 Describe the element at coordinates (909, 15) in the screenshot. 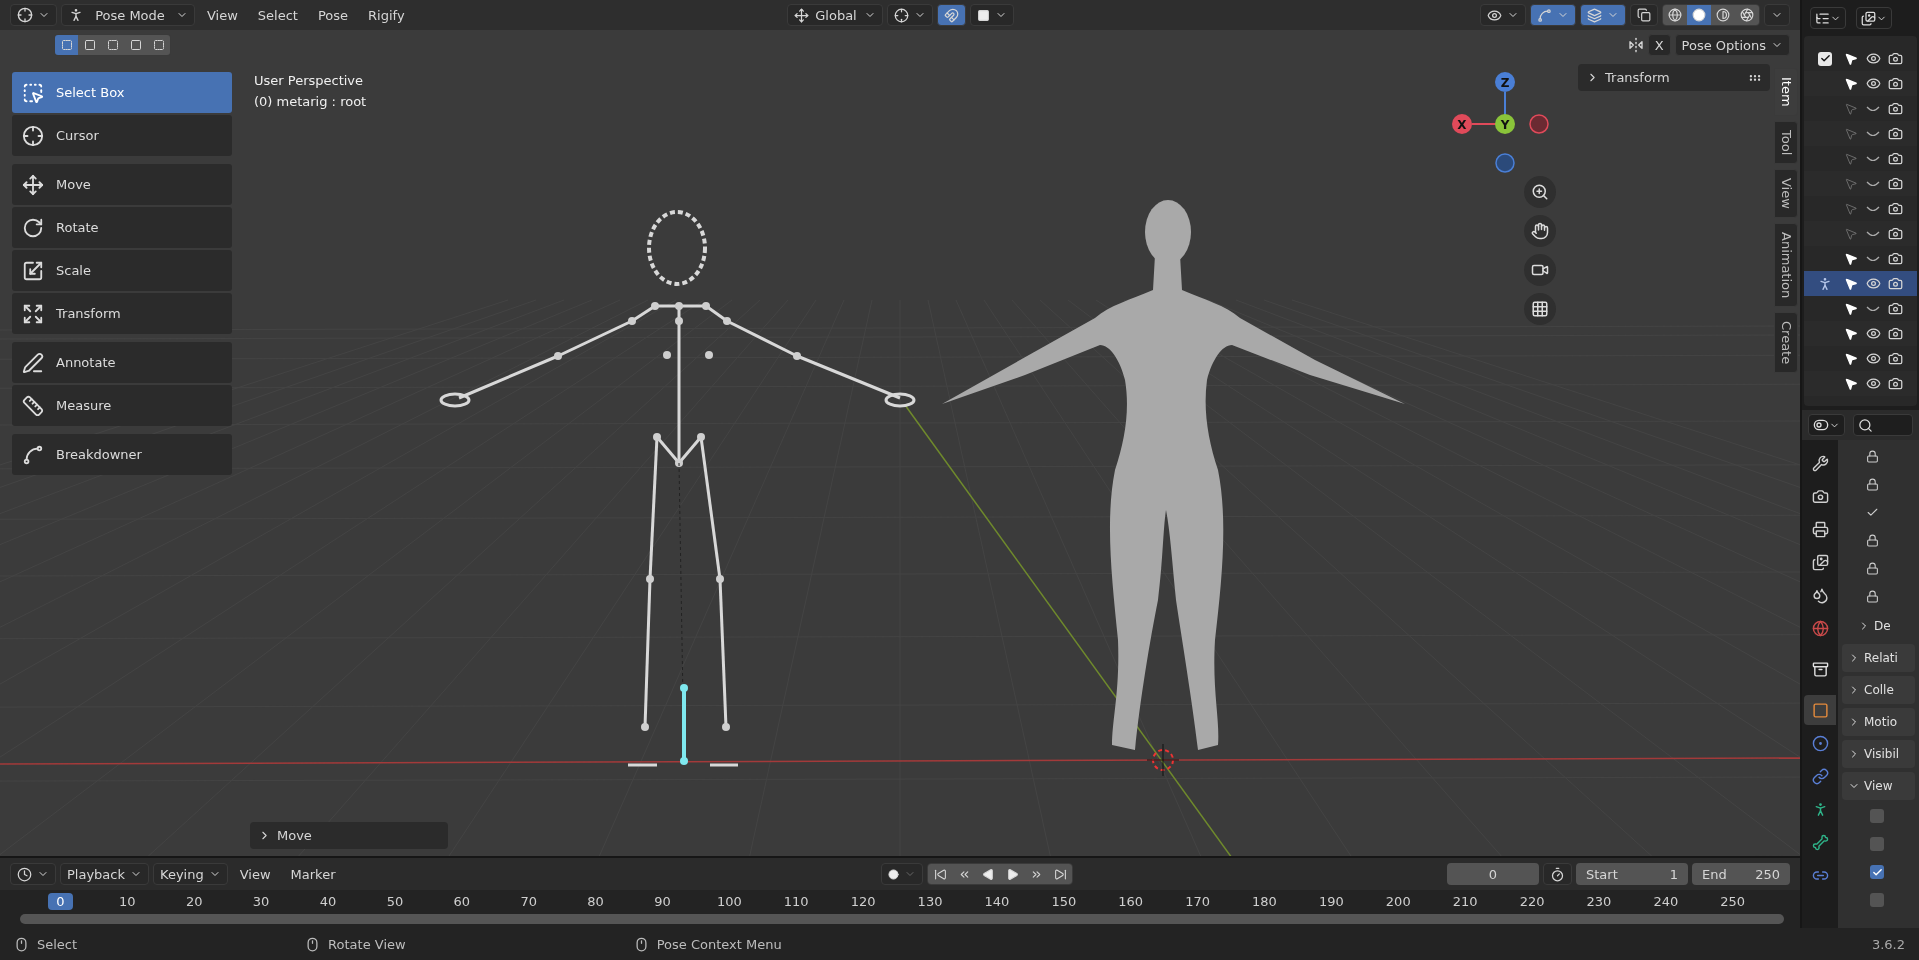

I see `pivot-dropdown` at that location.